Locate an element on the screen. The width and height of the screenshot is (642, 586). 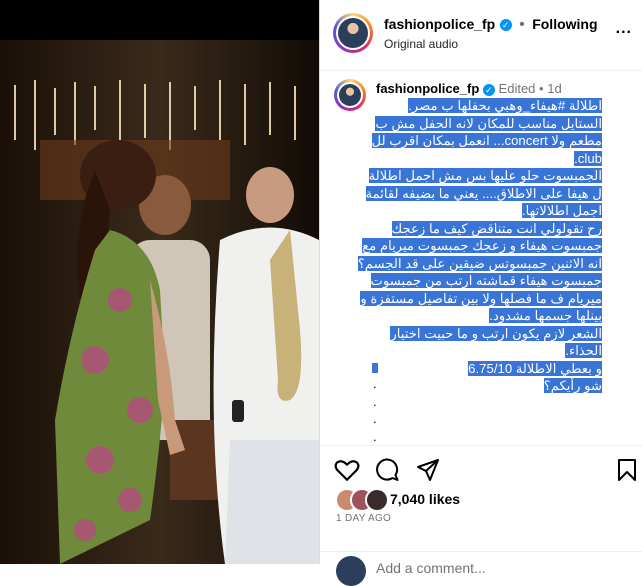
caption-time: 1d is located at coordinates (554, 88).